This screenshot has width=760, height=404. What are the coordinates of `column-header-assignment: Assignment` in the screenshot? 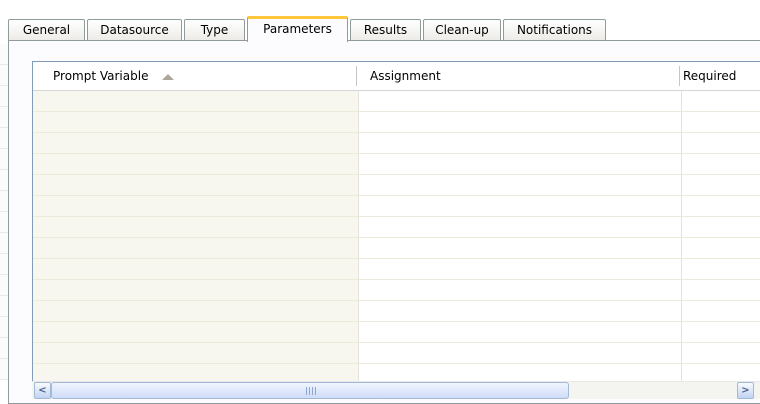 It's located at (520, 76).